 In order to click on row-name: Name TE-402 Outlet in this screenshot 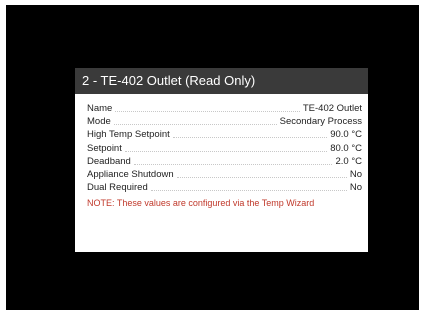, I will do `click(224, 107)`.